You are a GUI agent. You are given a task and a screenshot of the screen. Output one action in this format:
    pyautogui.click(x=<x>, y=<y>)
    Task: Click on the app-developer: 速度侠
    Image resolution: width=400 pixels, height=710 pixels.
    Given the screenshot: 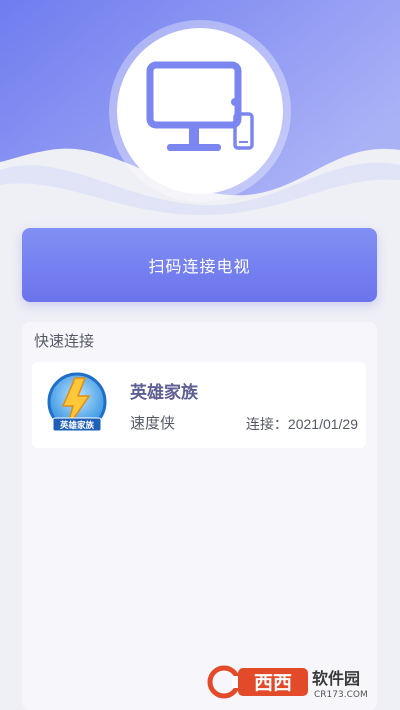 What is the action you would take?
    pyautogui.click(x=153, y=423)
    